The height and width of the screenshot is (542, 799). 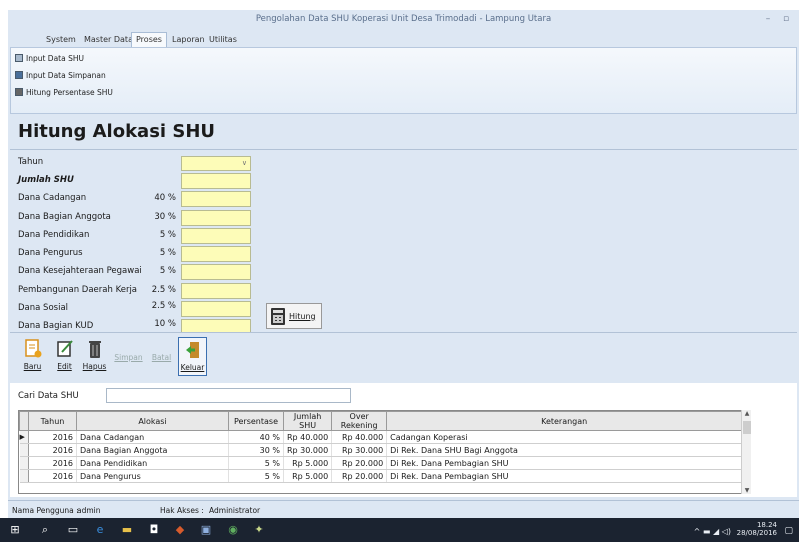 I want to click on dana-cadangan-input, so click(x=216, y=199).